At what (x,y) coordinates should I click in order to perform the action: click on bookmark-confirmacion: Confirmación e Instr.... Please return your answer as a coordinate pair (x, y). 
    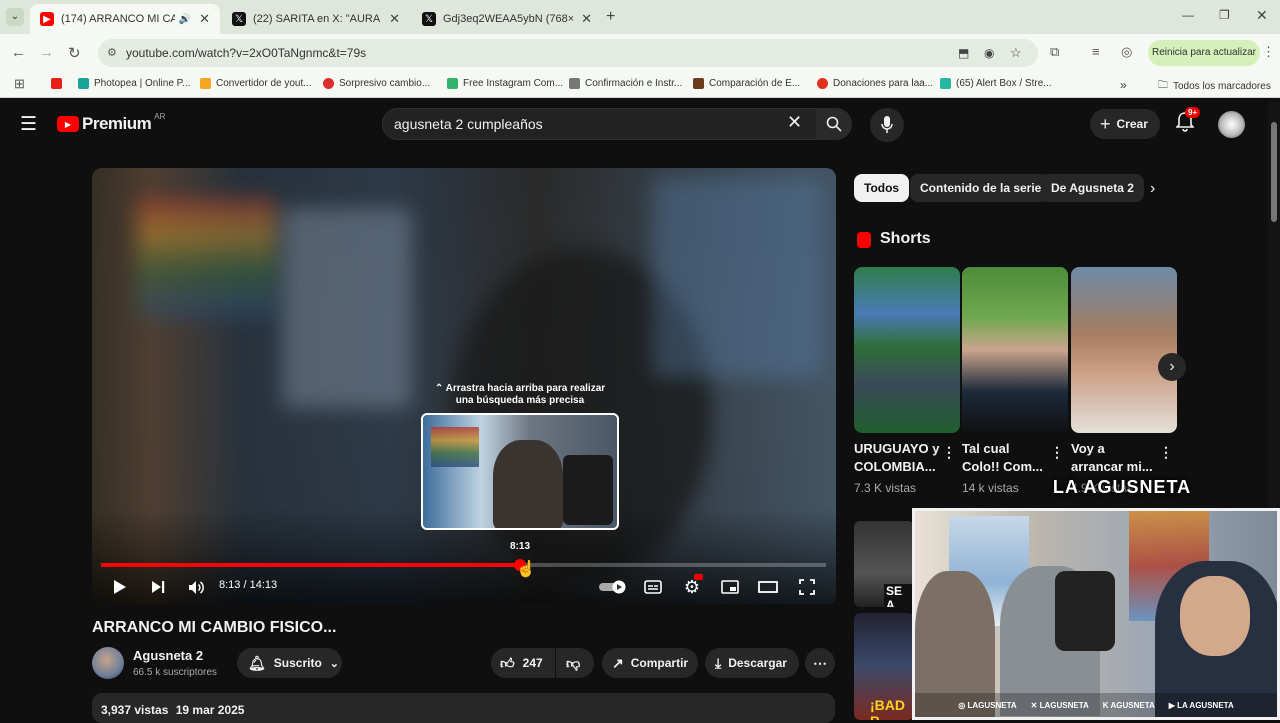
    Looking at the image, I should click on (625, 83).